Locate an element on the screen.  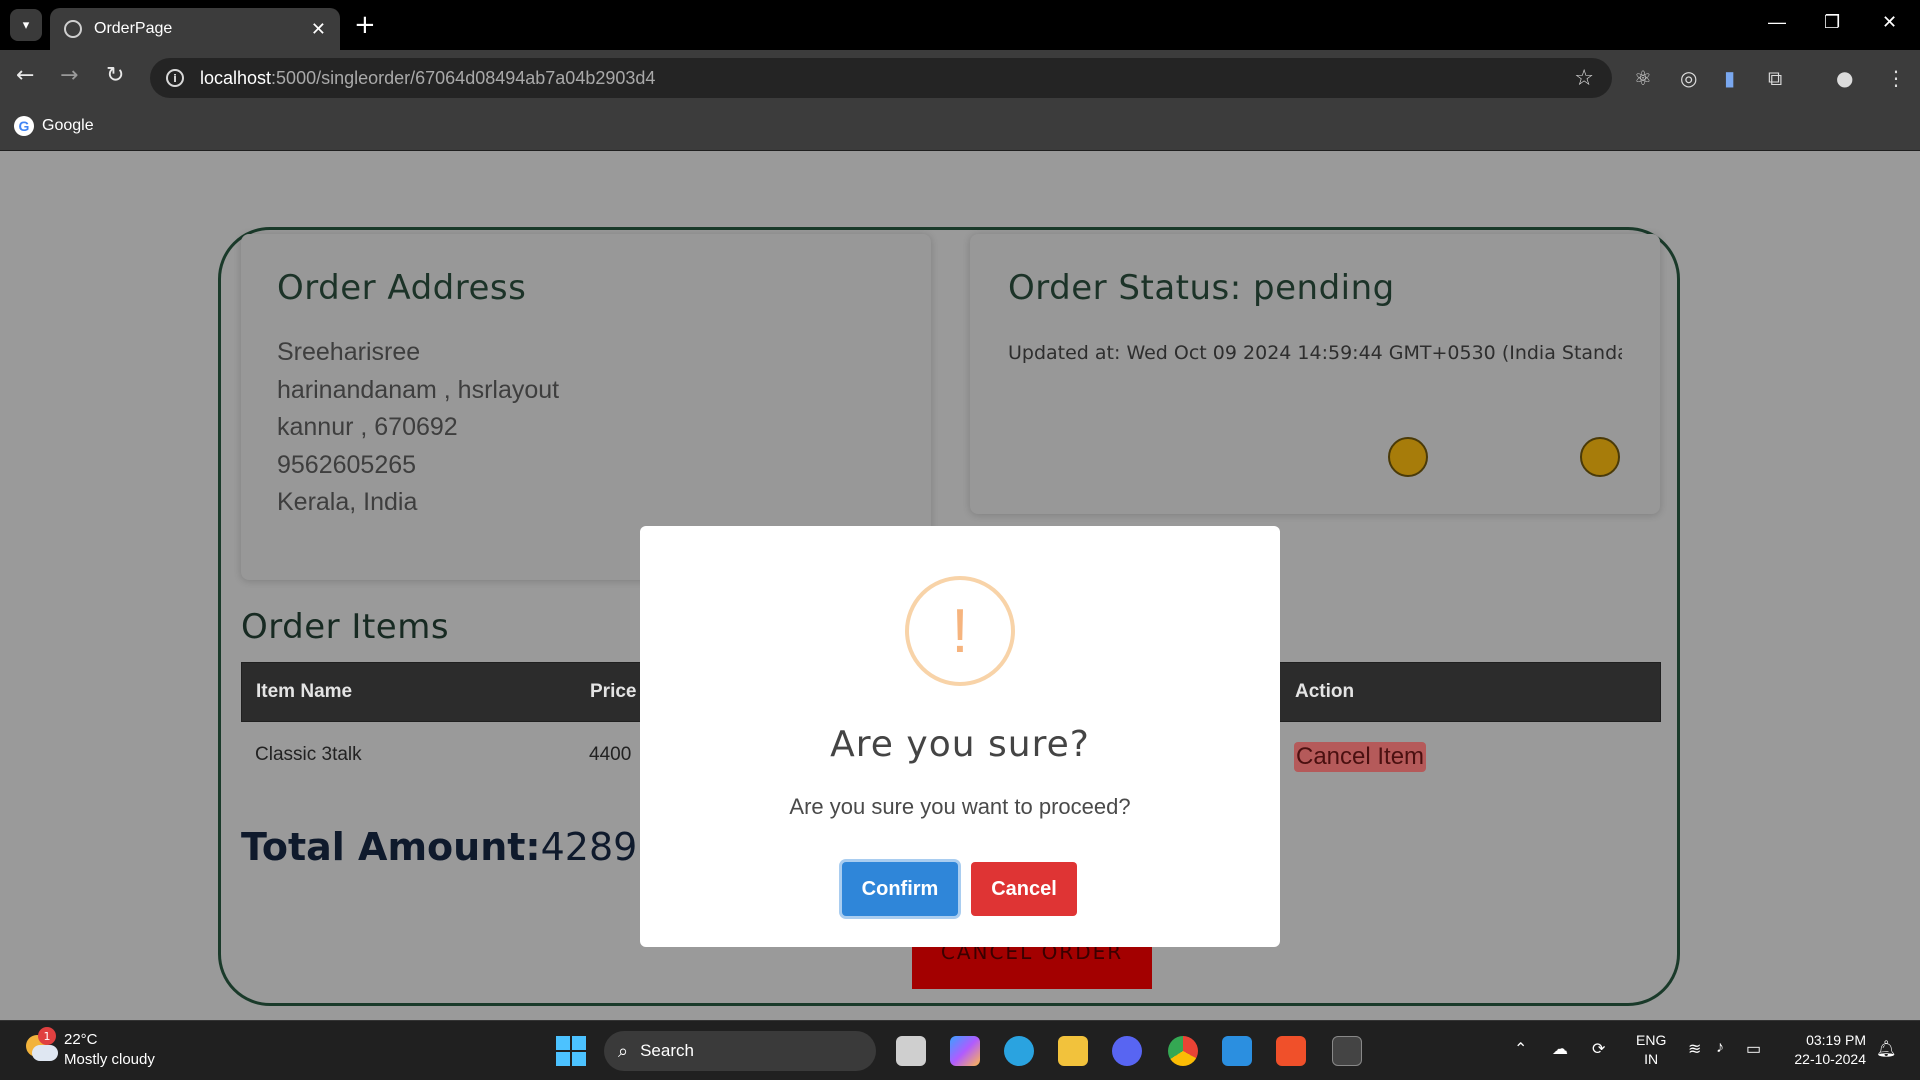
total-amount: Total Amount:4289 is located at coordinates (439, 847).